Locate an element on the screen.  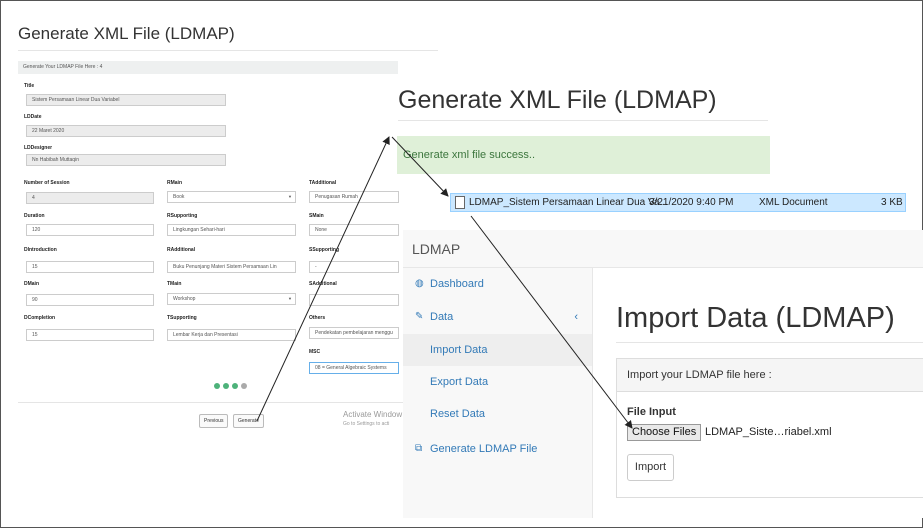
sidebar-item-export-data: Export Data is located at coordinates (497, 382).